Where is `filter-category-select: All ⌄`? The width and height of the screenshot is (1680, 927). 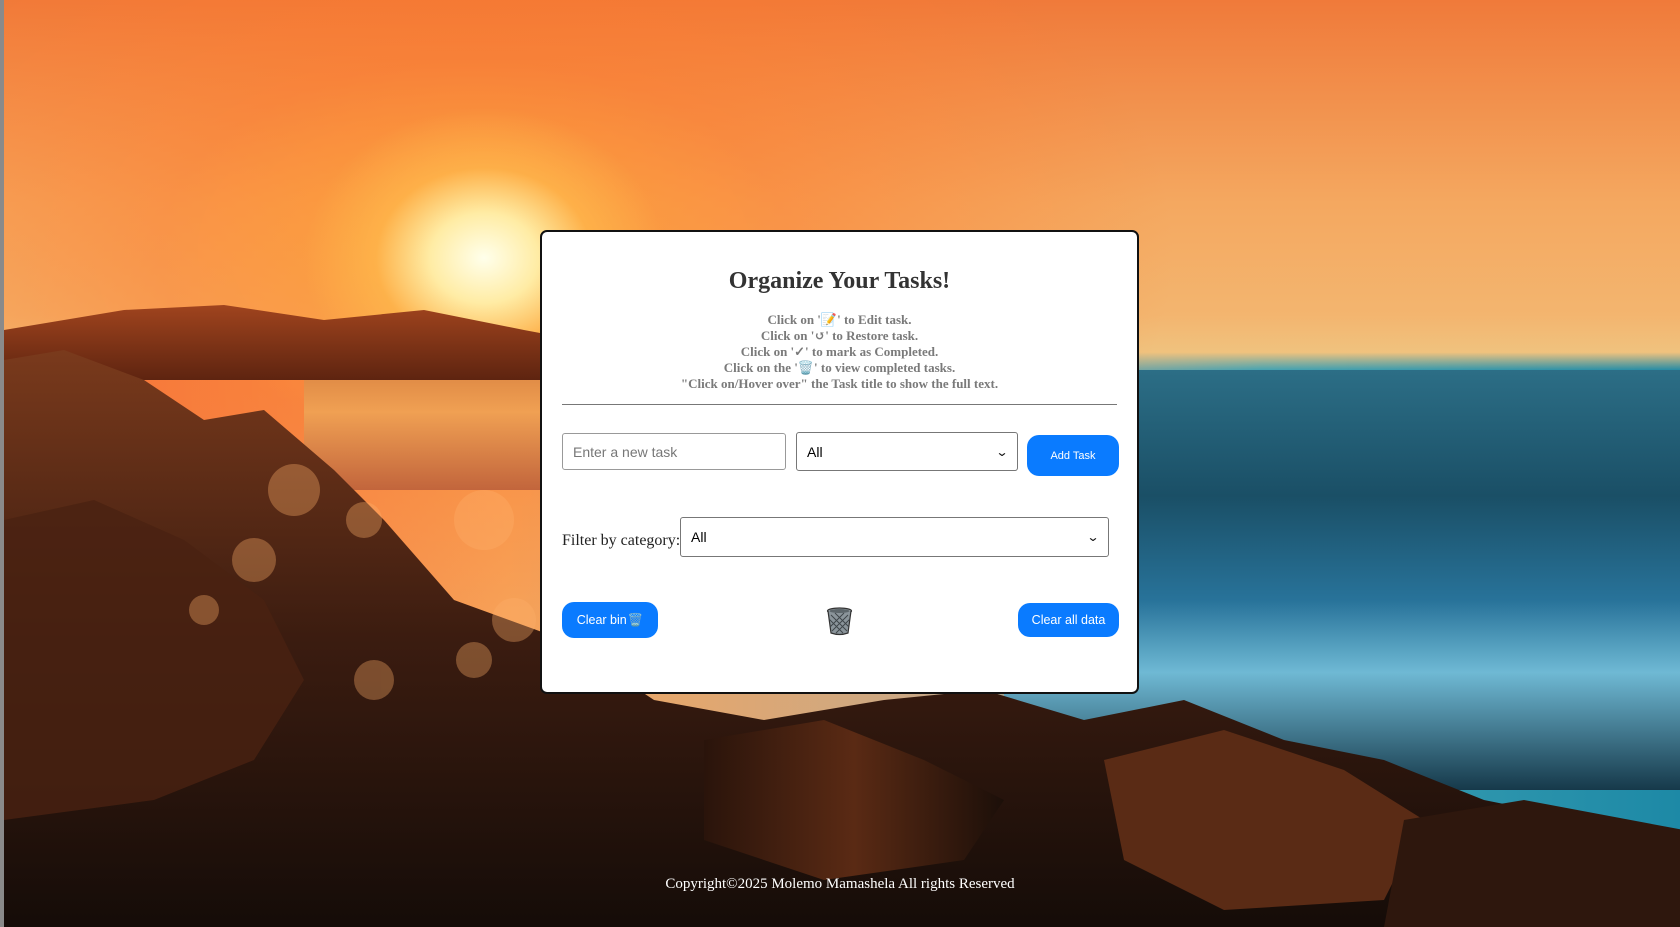 filter-category-select: All ⌄ is located at coordinates (894, 537).